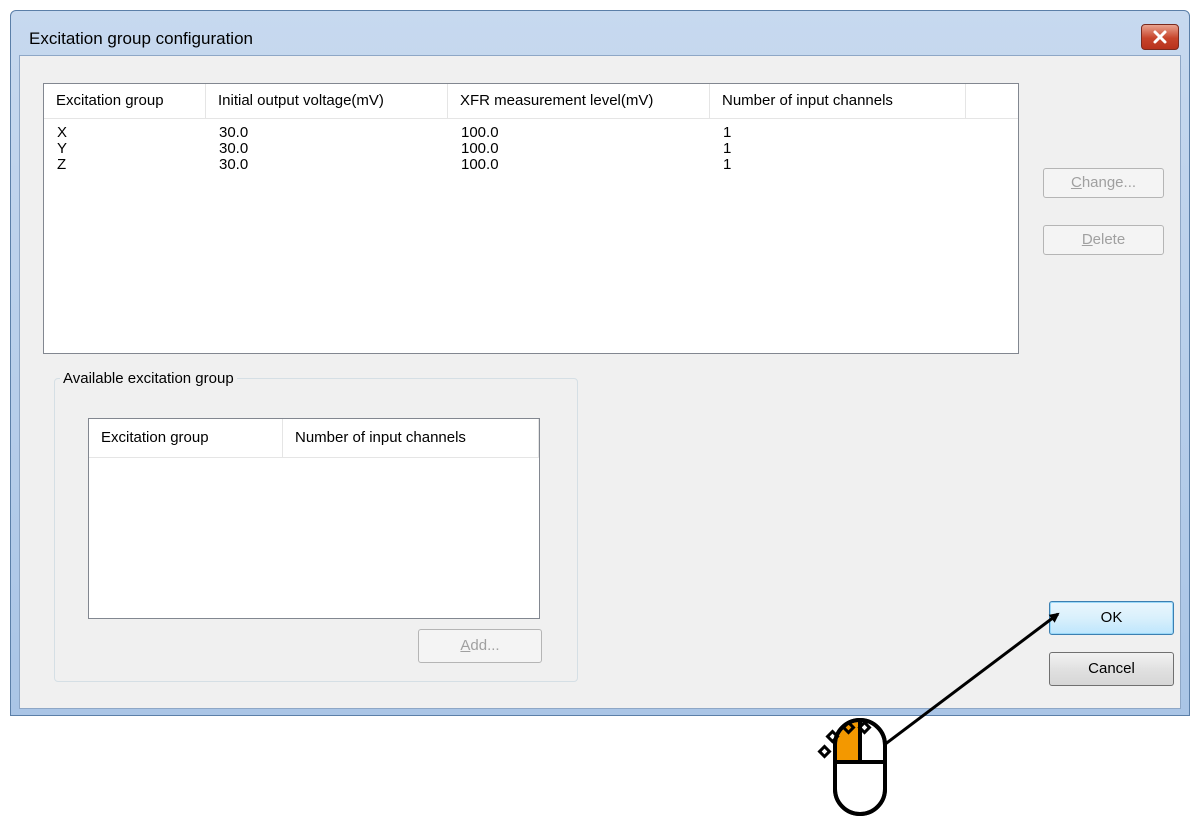  I want to click on click-annotation-overlay, so click(938, 714).